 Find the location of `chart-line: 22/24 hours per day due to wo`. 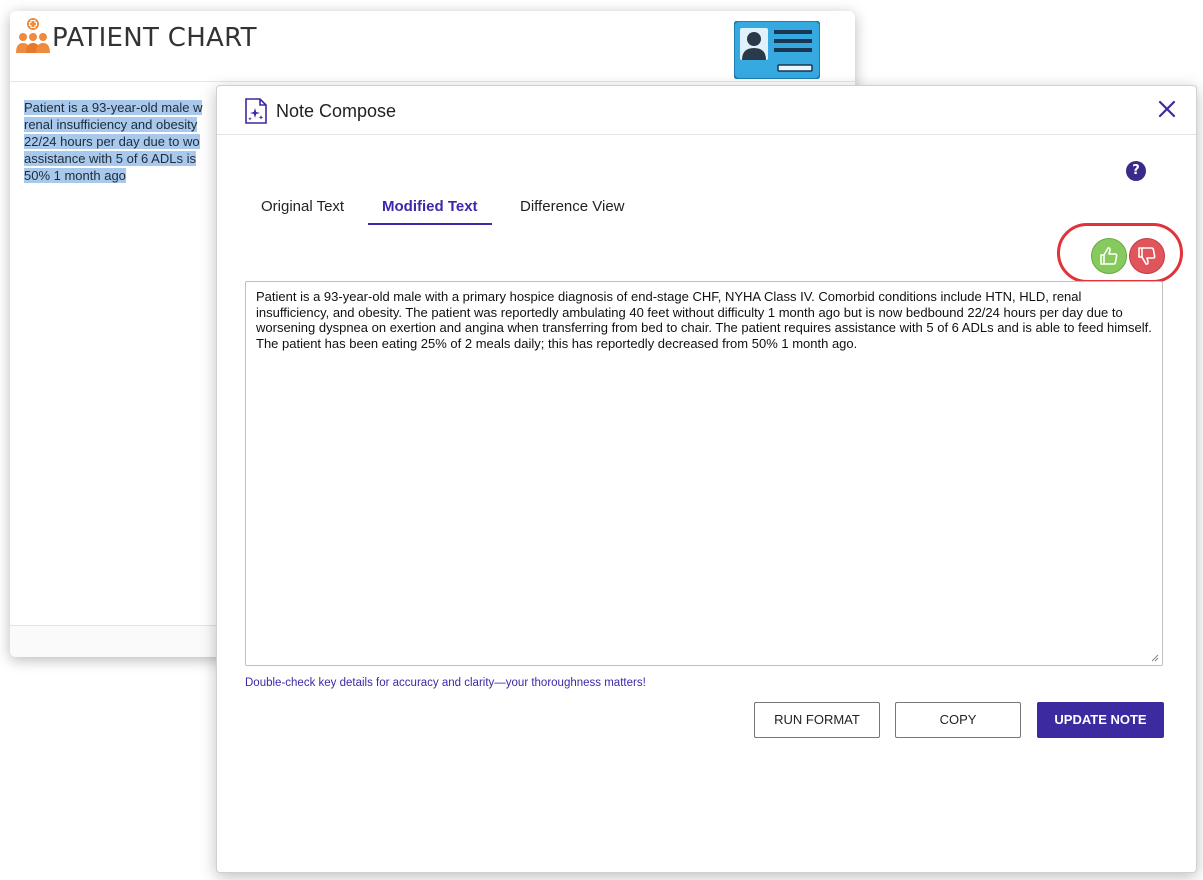

chart-line: 22/24 hours per day due to wo is located at coordinates (112, 141).